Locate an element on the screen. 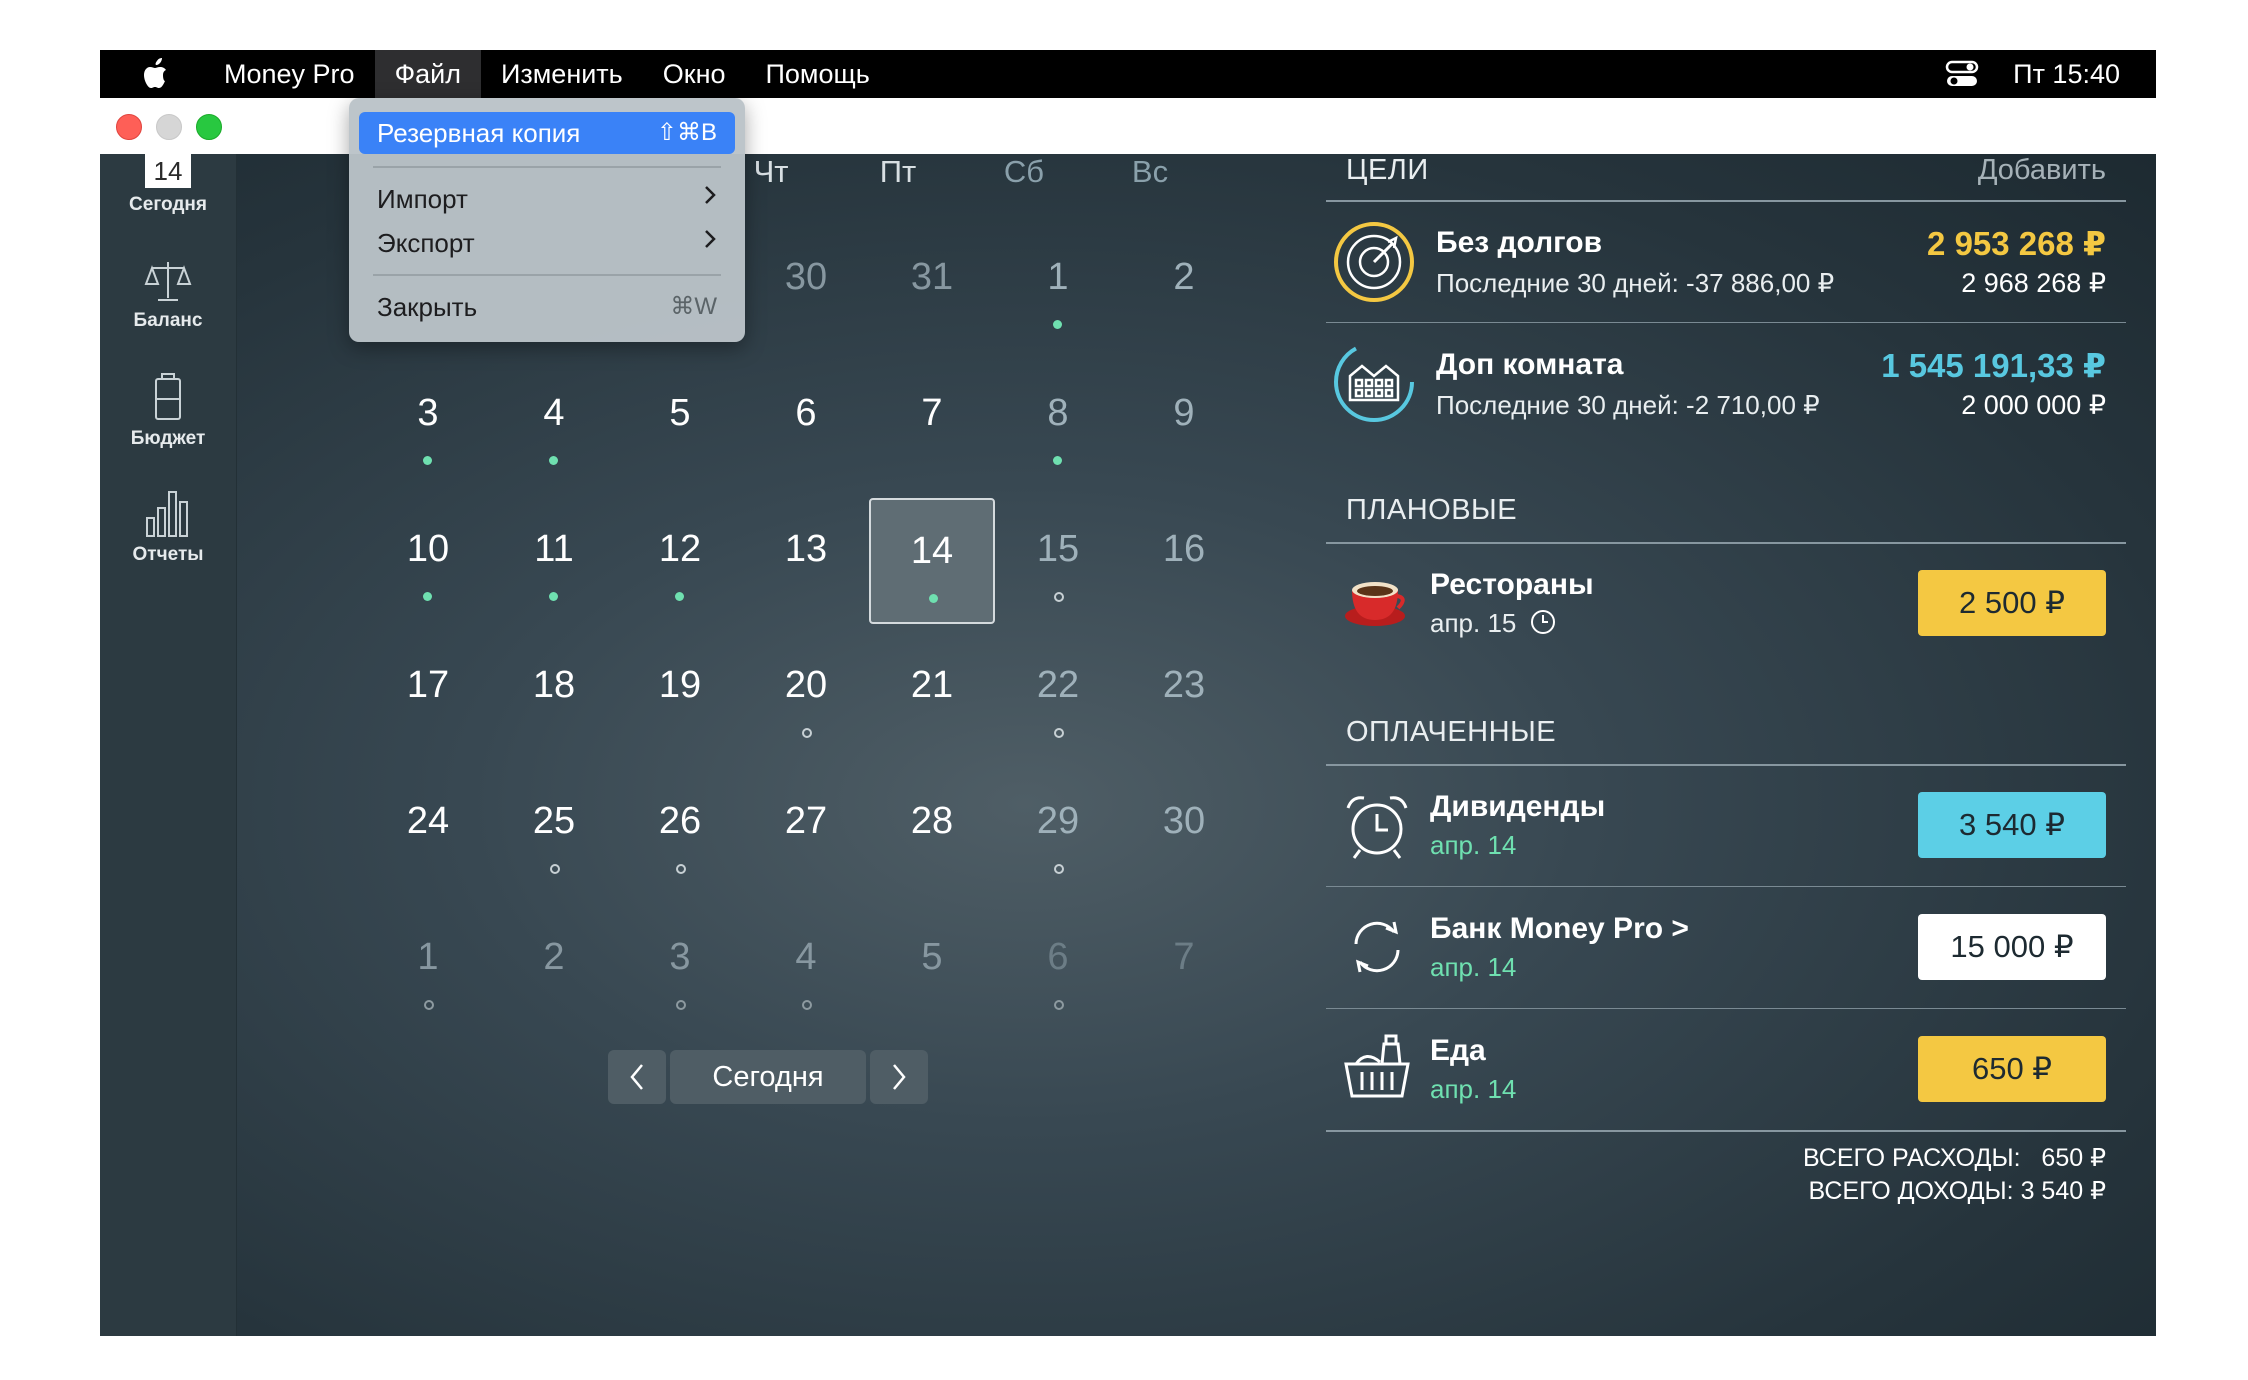  calendar-day: 31 is located at coordinates (932, 289).